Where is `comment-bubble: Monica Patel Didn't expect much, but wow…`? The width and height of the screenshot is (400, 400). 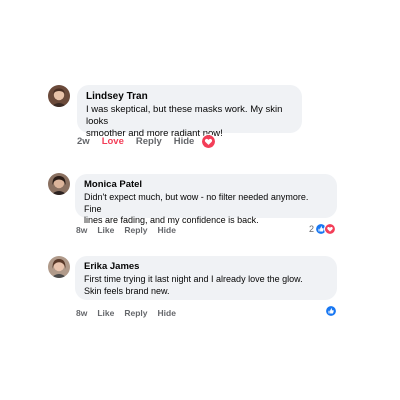 comment-bubble: Monica Patel Didn't expect much, but wow… is located at coordinates (206, 199).